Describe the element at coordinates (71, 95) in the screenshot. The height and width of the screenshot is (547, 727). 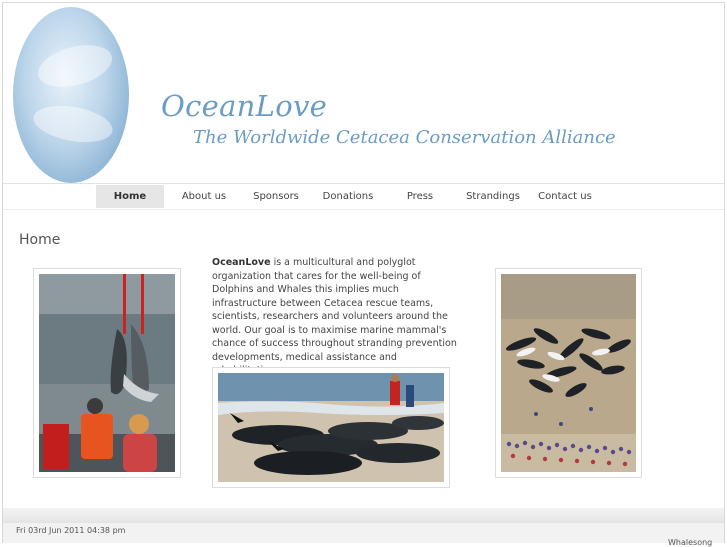
I see `dolphin-logo` at that location.